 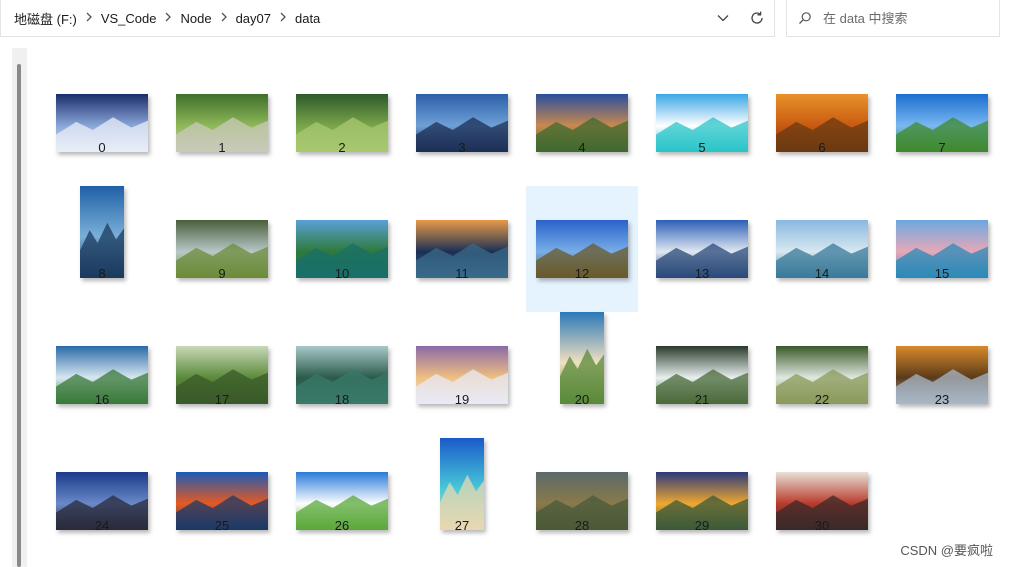 What do you see at coordinates (307, 18) in the screenshot?
I see `breadcrumb-item: data` at bounding box center [307, 18].